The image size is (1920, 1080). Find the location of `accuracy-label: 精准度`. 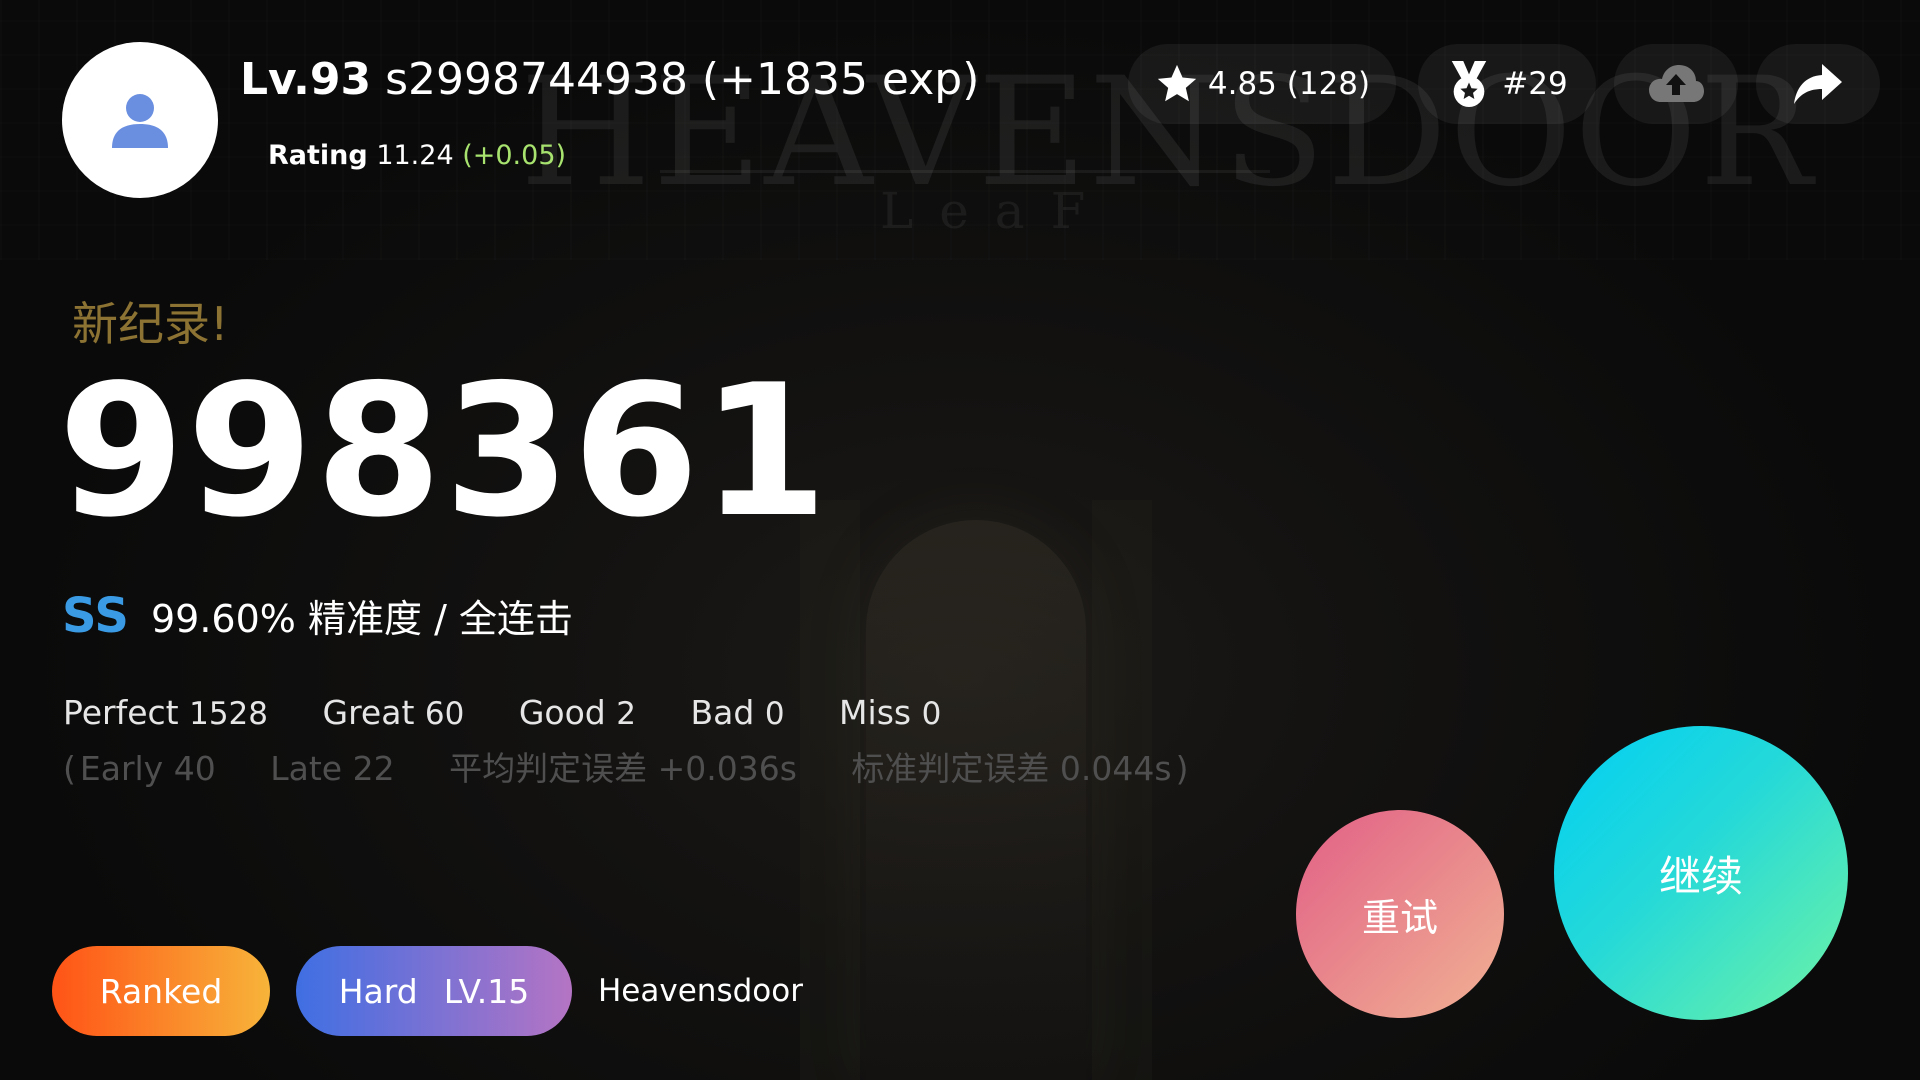

accuracy-label: 精准度 is located at coordinates (364, 619).